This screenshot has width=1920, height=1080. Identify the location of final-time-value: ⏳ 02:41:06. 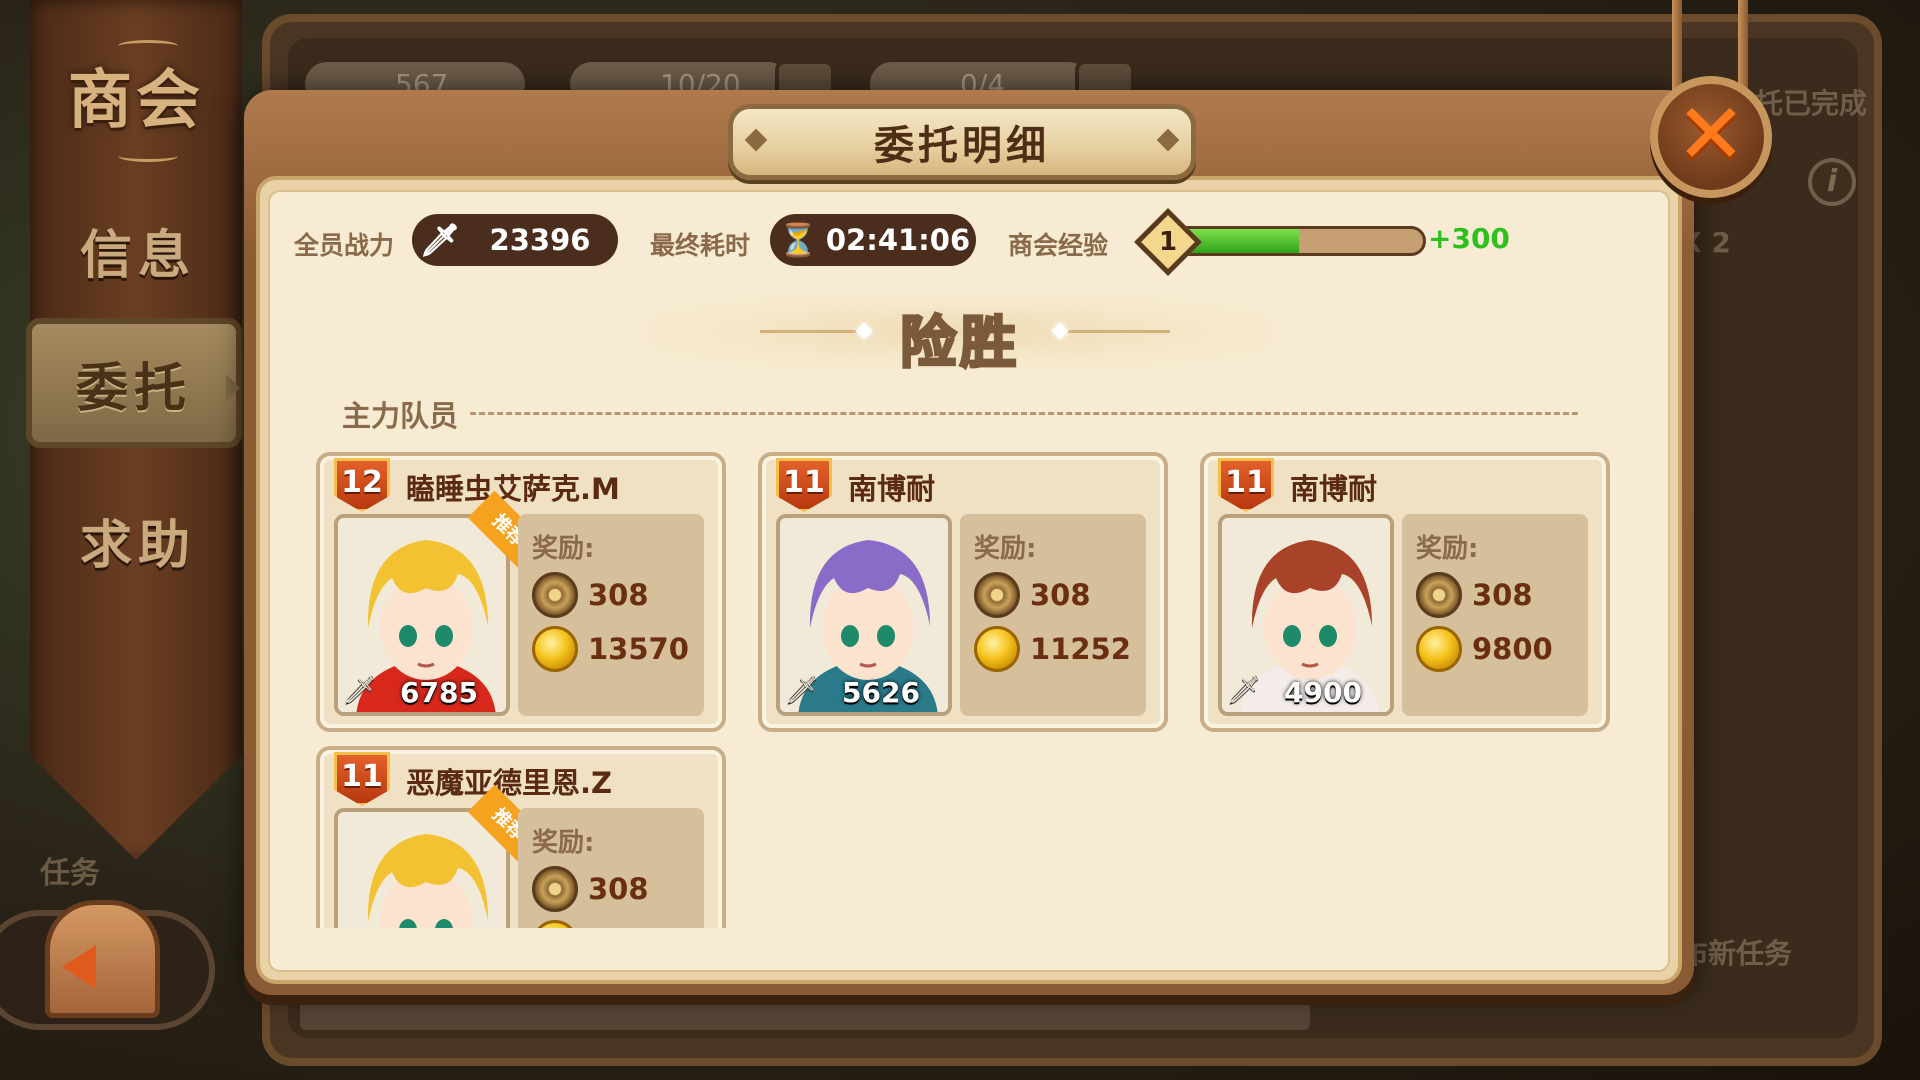
(873, 240).